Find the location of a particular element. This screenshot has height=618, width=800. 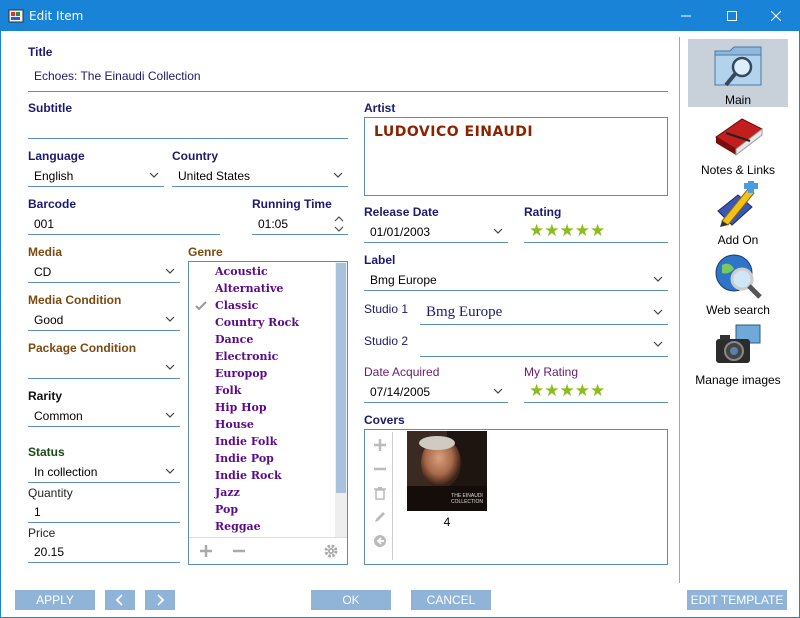

genre-list-item: Reggae is located at coordinates (238, 526).